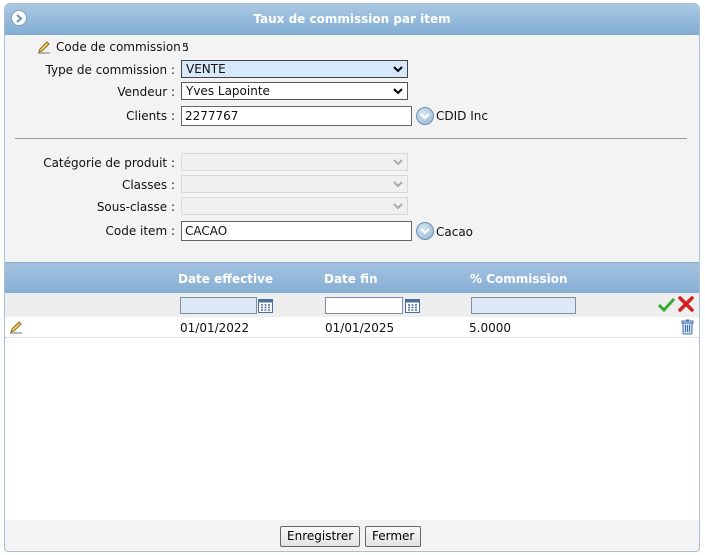 The image size is (705, 555). I want to click on table-row: 01/01/2022 01/01/2025 5.0000, so click(352, 328).